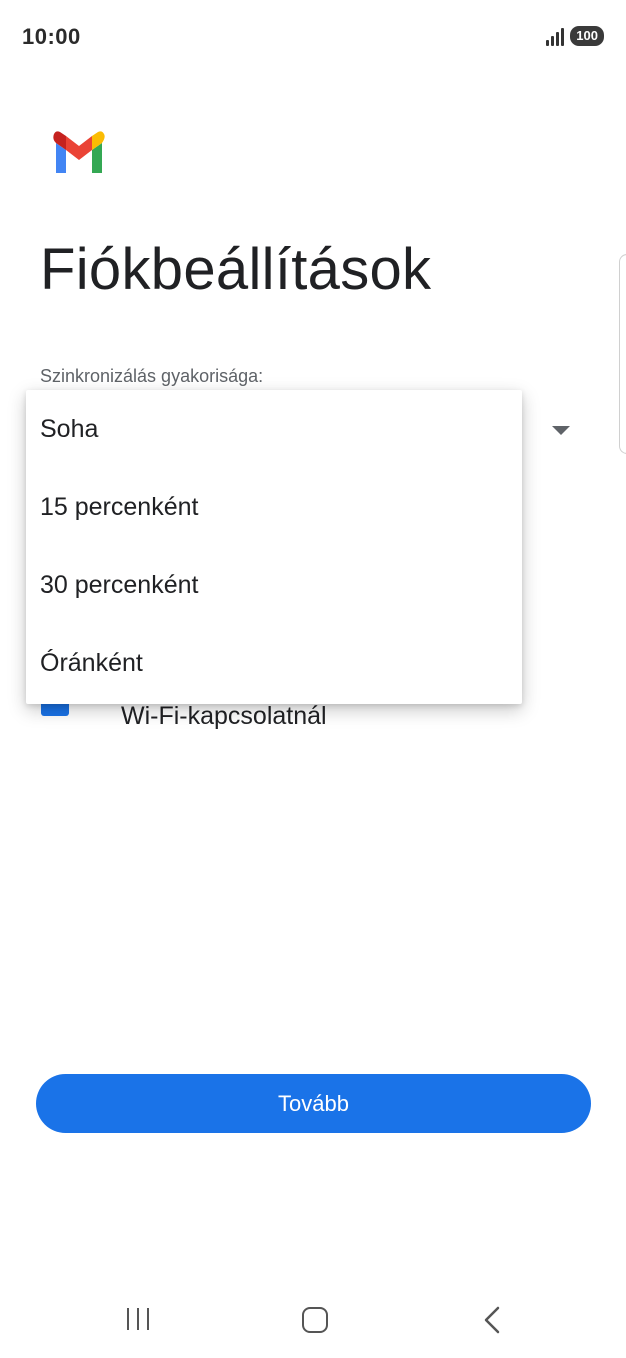 This screenshot has height=1358, width=626. I want to click on menu-option-15-minutes: 15 percenként, so click(274, 507).